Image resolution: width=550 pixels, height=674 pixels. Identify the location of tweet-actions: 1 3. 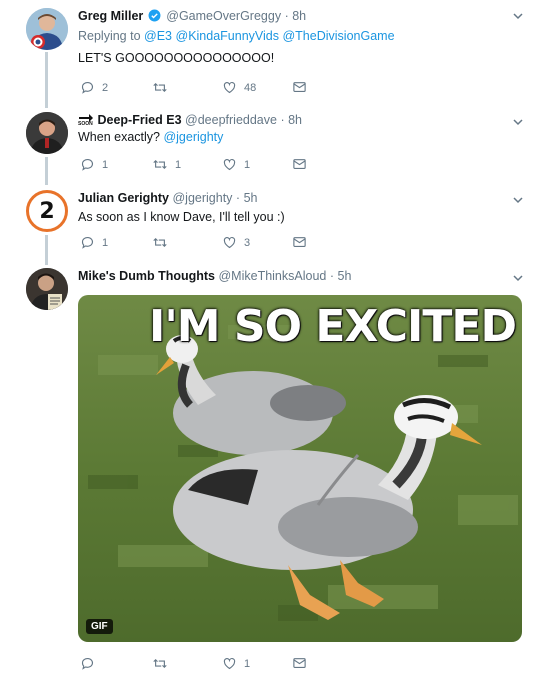
(200, 243).